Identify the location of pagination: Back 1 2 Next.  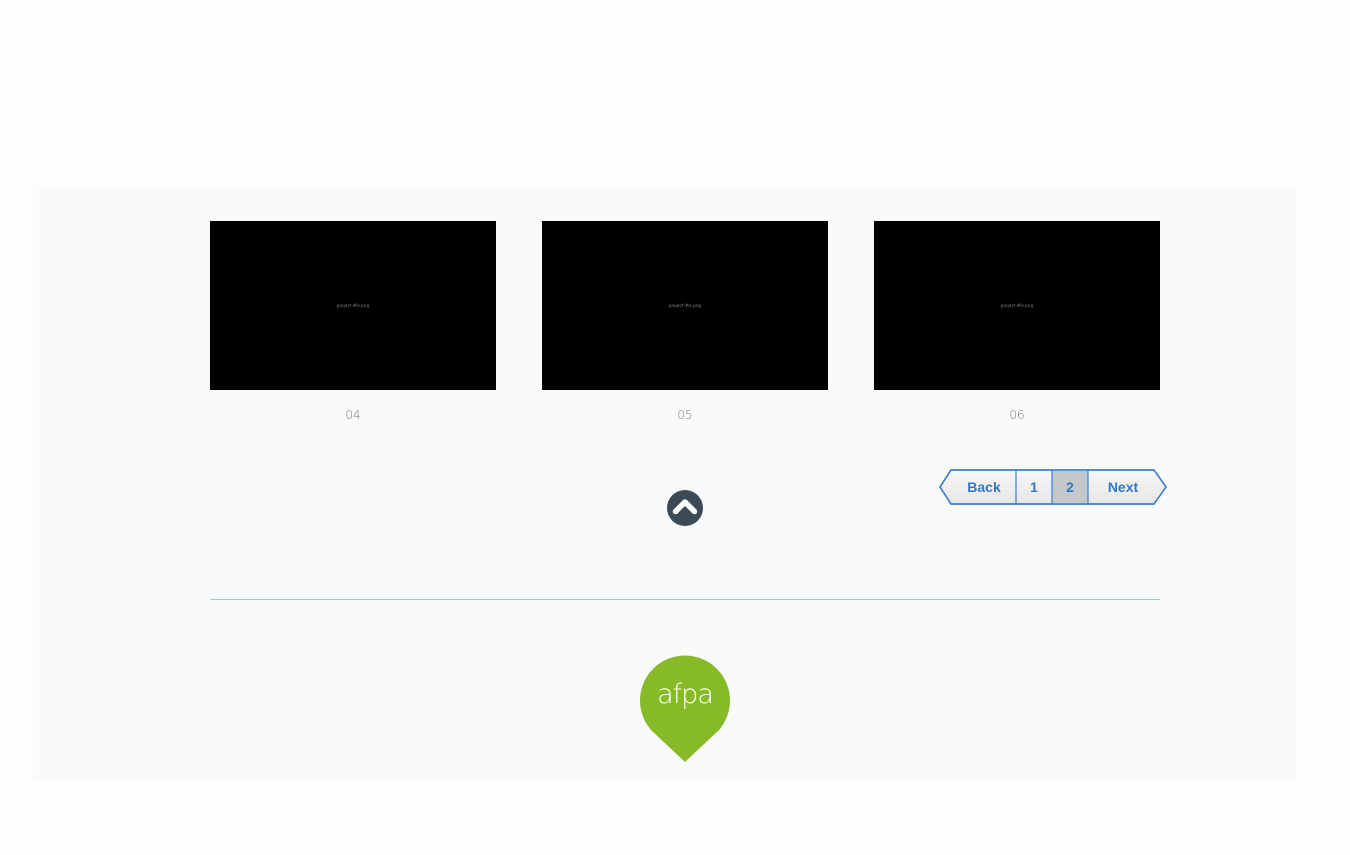
(1053, 487).